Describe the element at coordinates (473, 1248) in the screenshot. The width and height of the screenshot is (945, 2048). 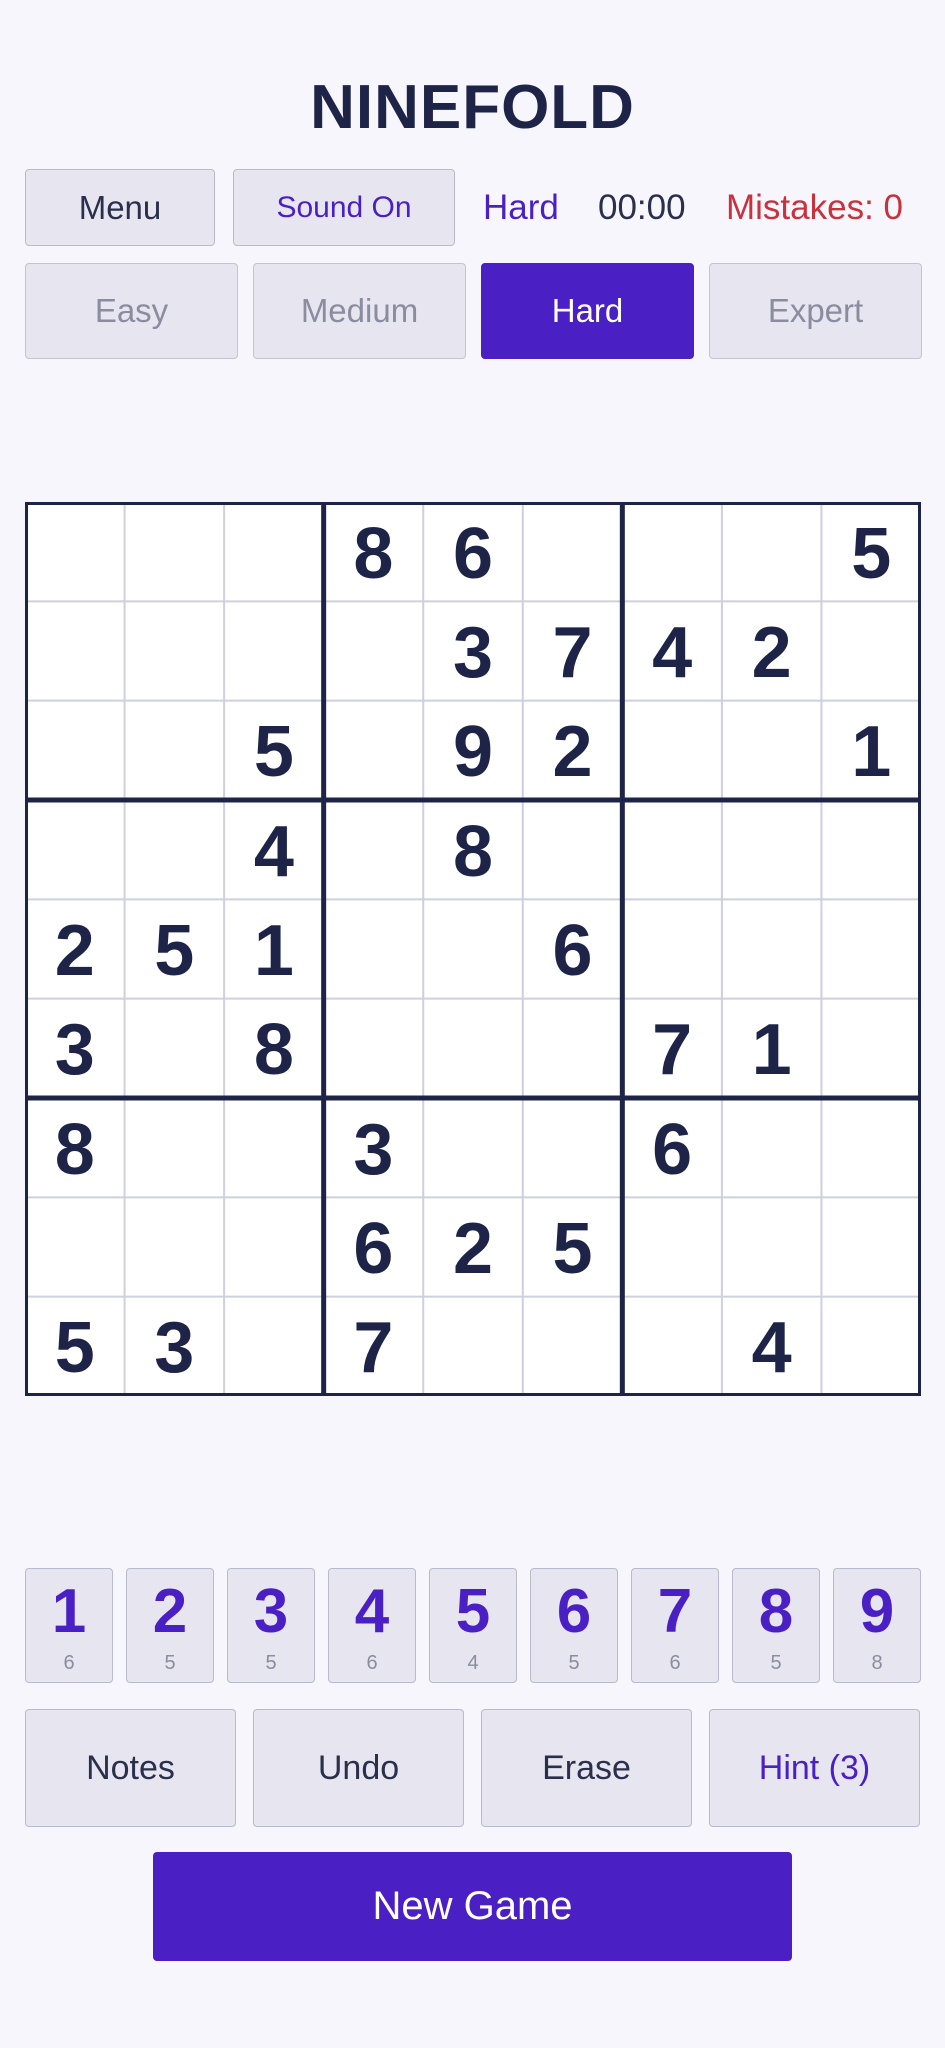
I see `board-cell-r8c5: 2` at that location.